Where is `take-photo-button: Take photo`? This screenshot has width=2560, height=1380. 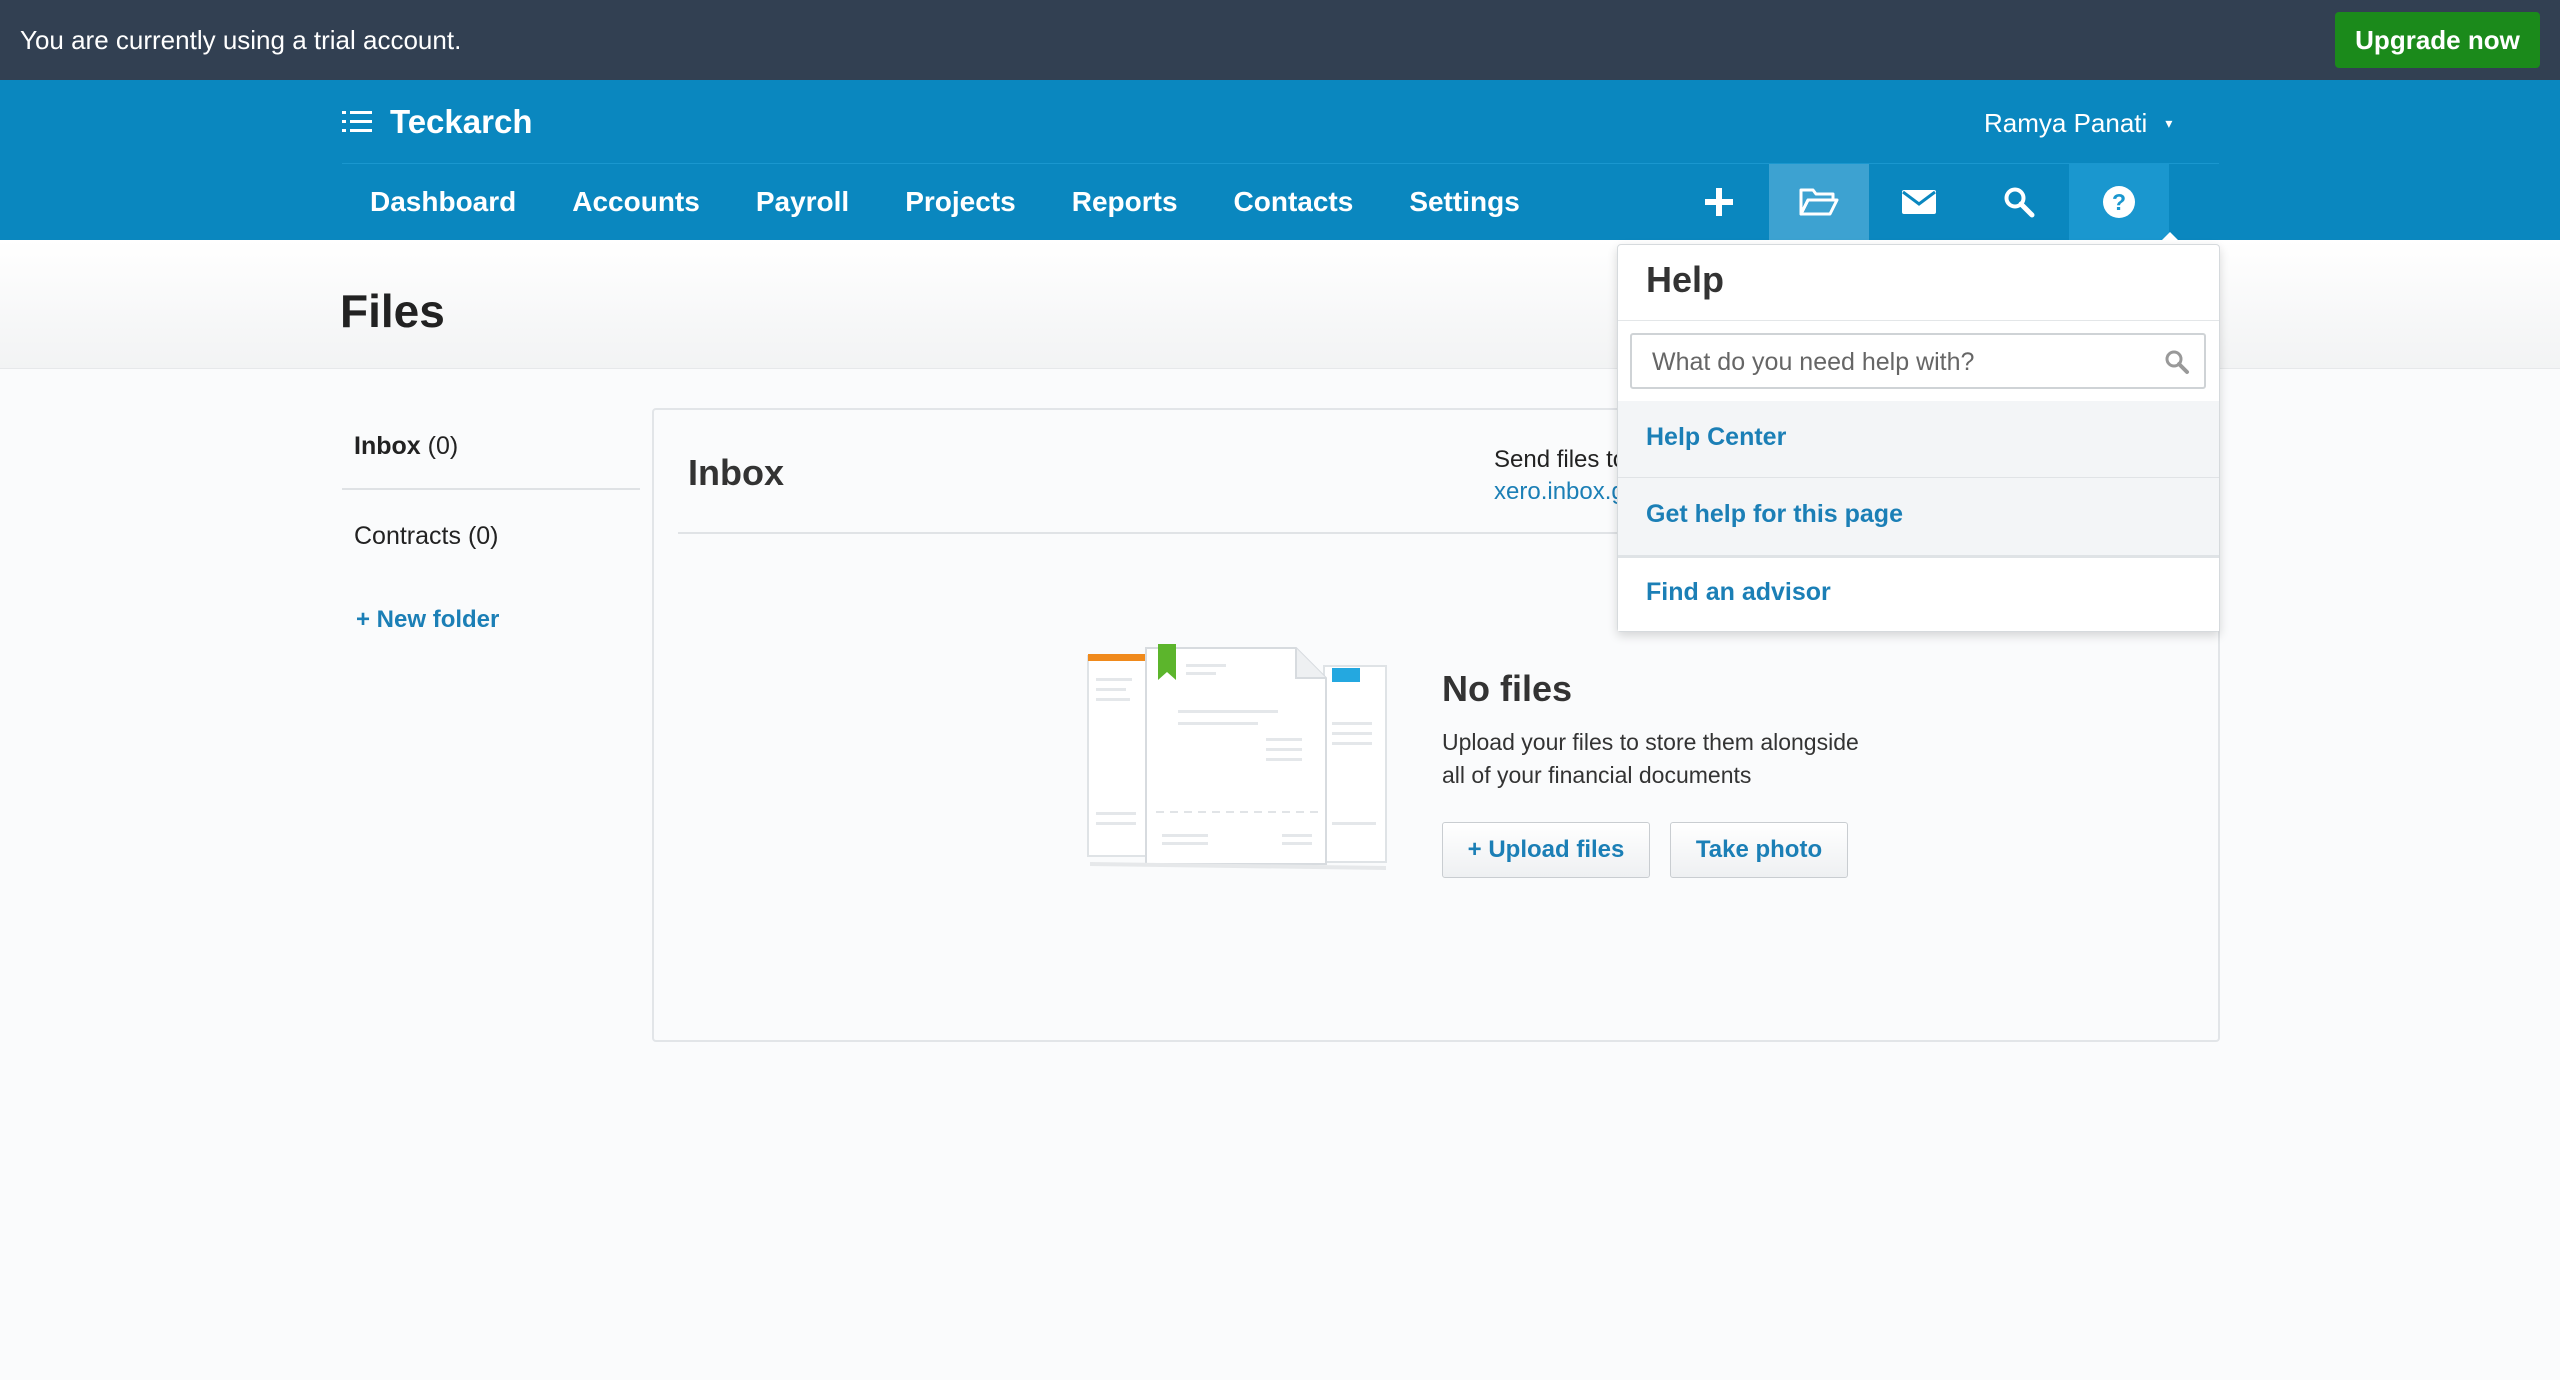 take-photo-button: Take photo is located at coordinates (1759, 850).